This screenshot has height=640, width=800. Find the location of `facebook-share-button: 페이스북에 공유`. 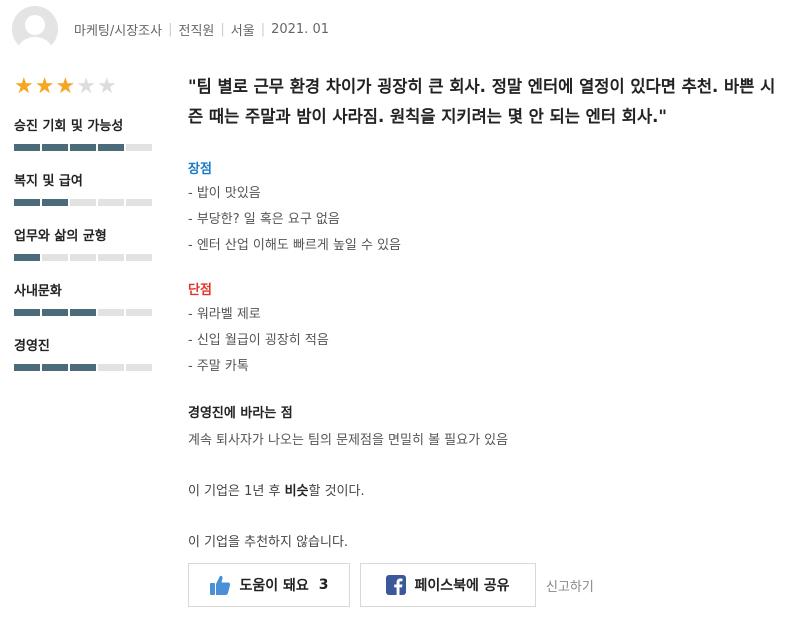

facebook-share-button: 페이스북에 공유 is located at coordinates (448, 585).